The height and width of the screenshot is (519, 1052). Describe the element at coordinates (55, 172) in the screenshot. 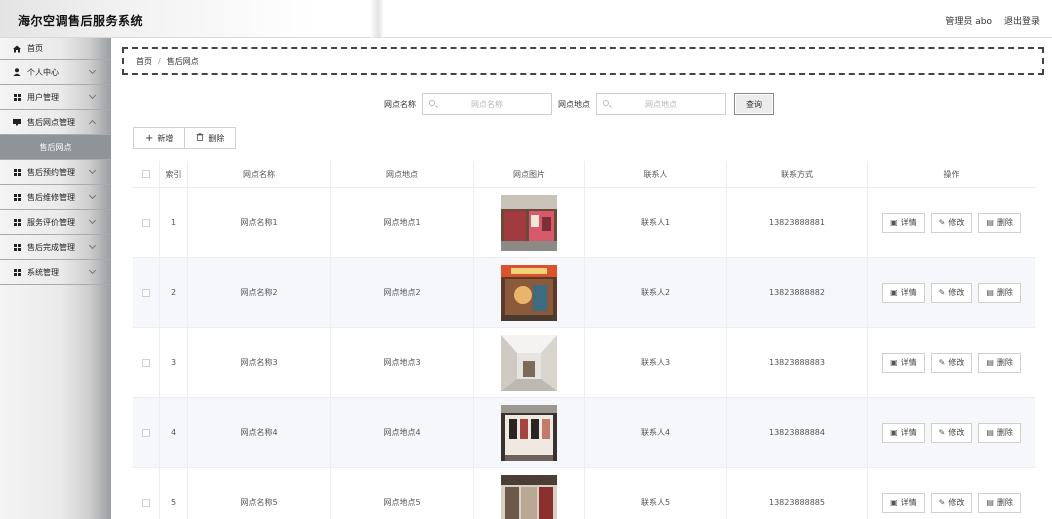

I see `sidebar-item-appointments: 售后预约管理` at that location.